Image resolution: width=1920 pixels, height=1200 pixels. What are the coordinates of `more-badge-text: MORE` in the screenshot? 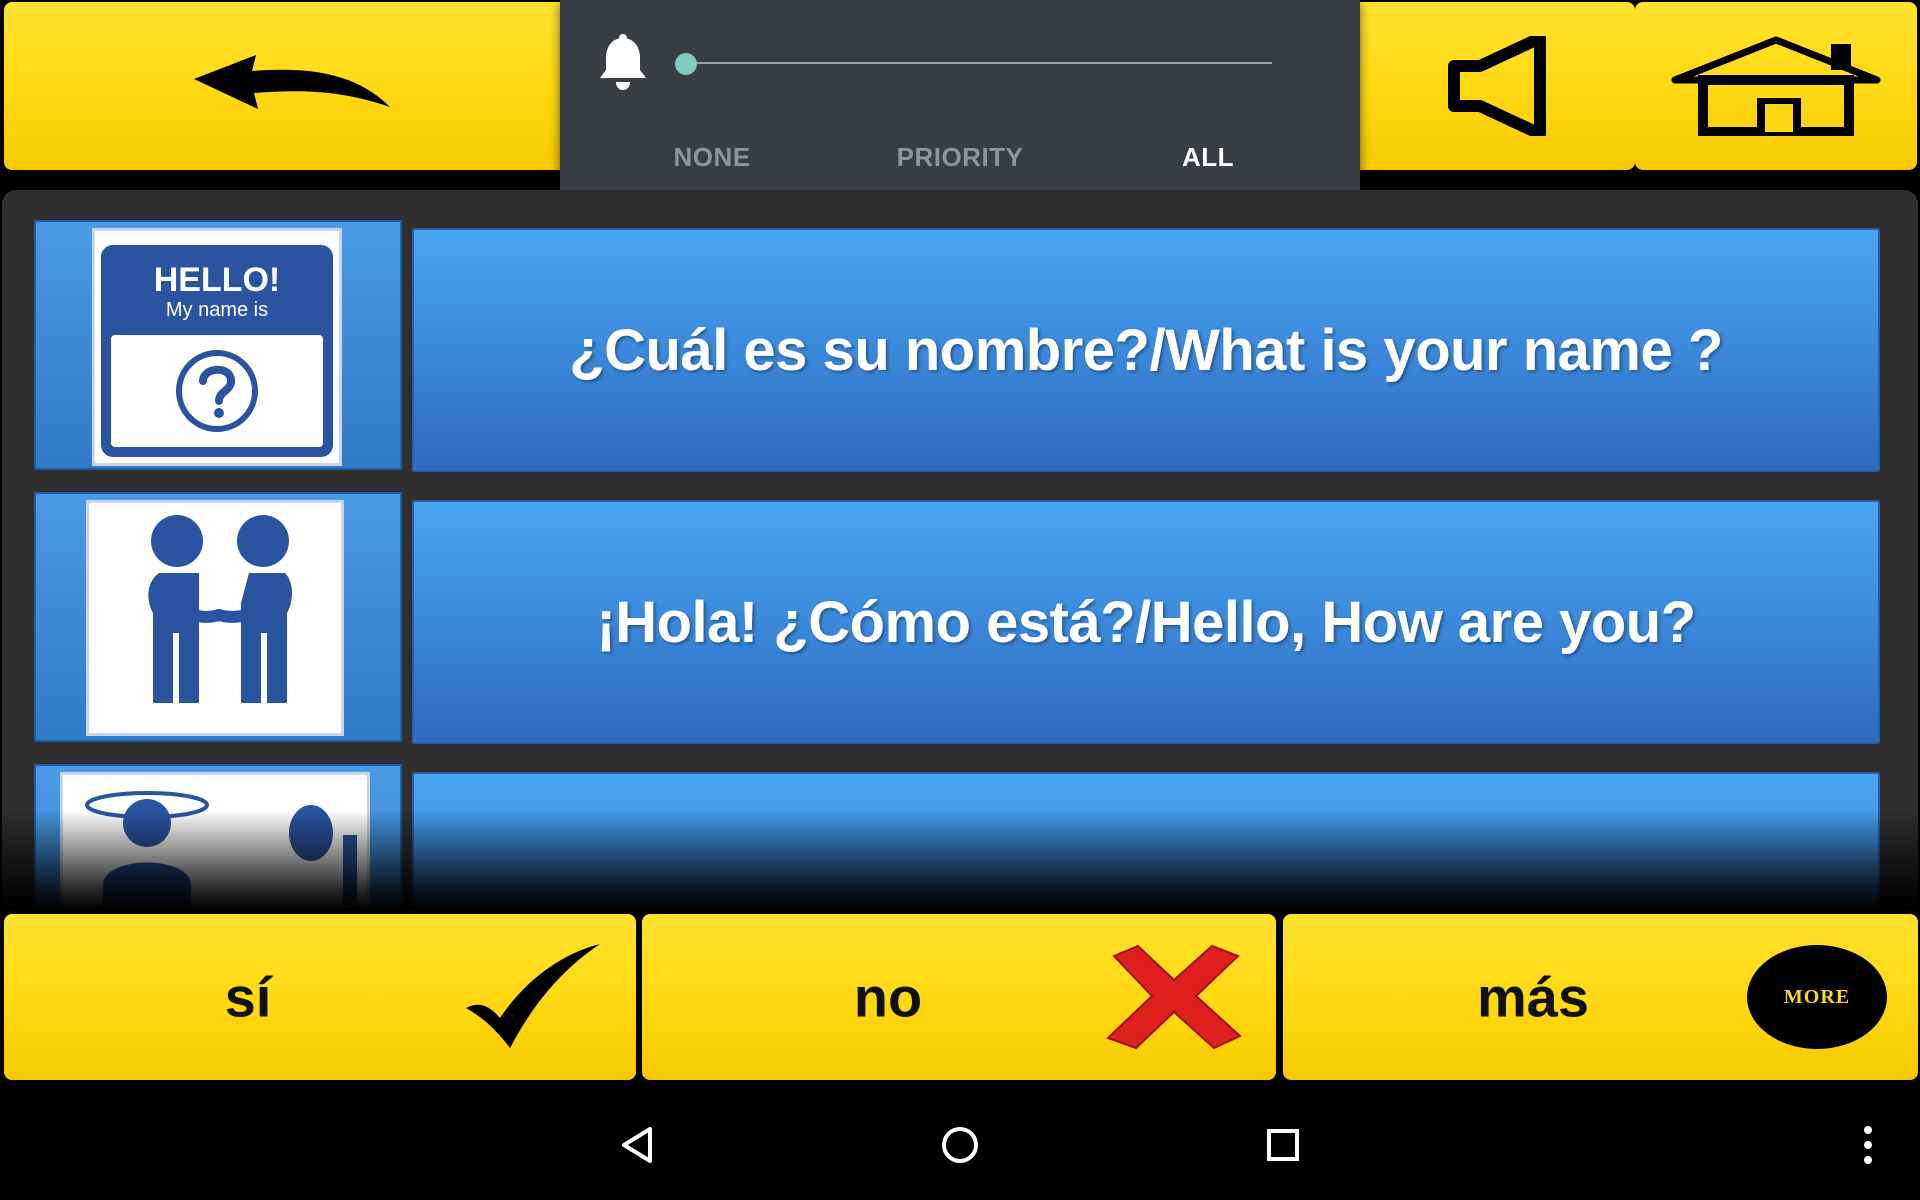 It's located at (1817, 996).